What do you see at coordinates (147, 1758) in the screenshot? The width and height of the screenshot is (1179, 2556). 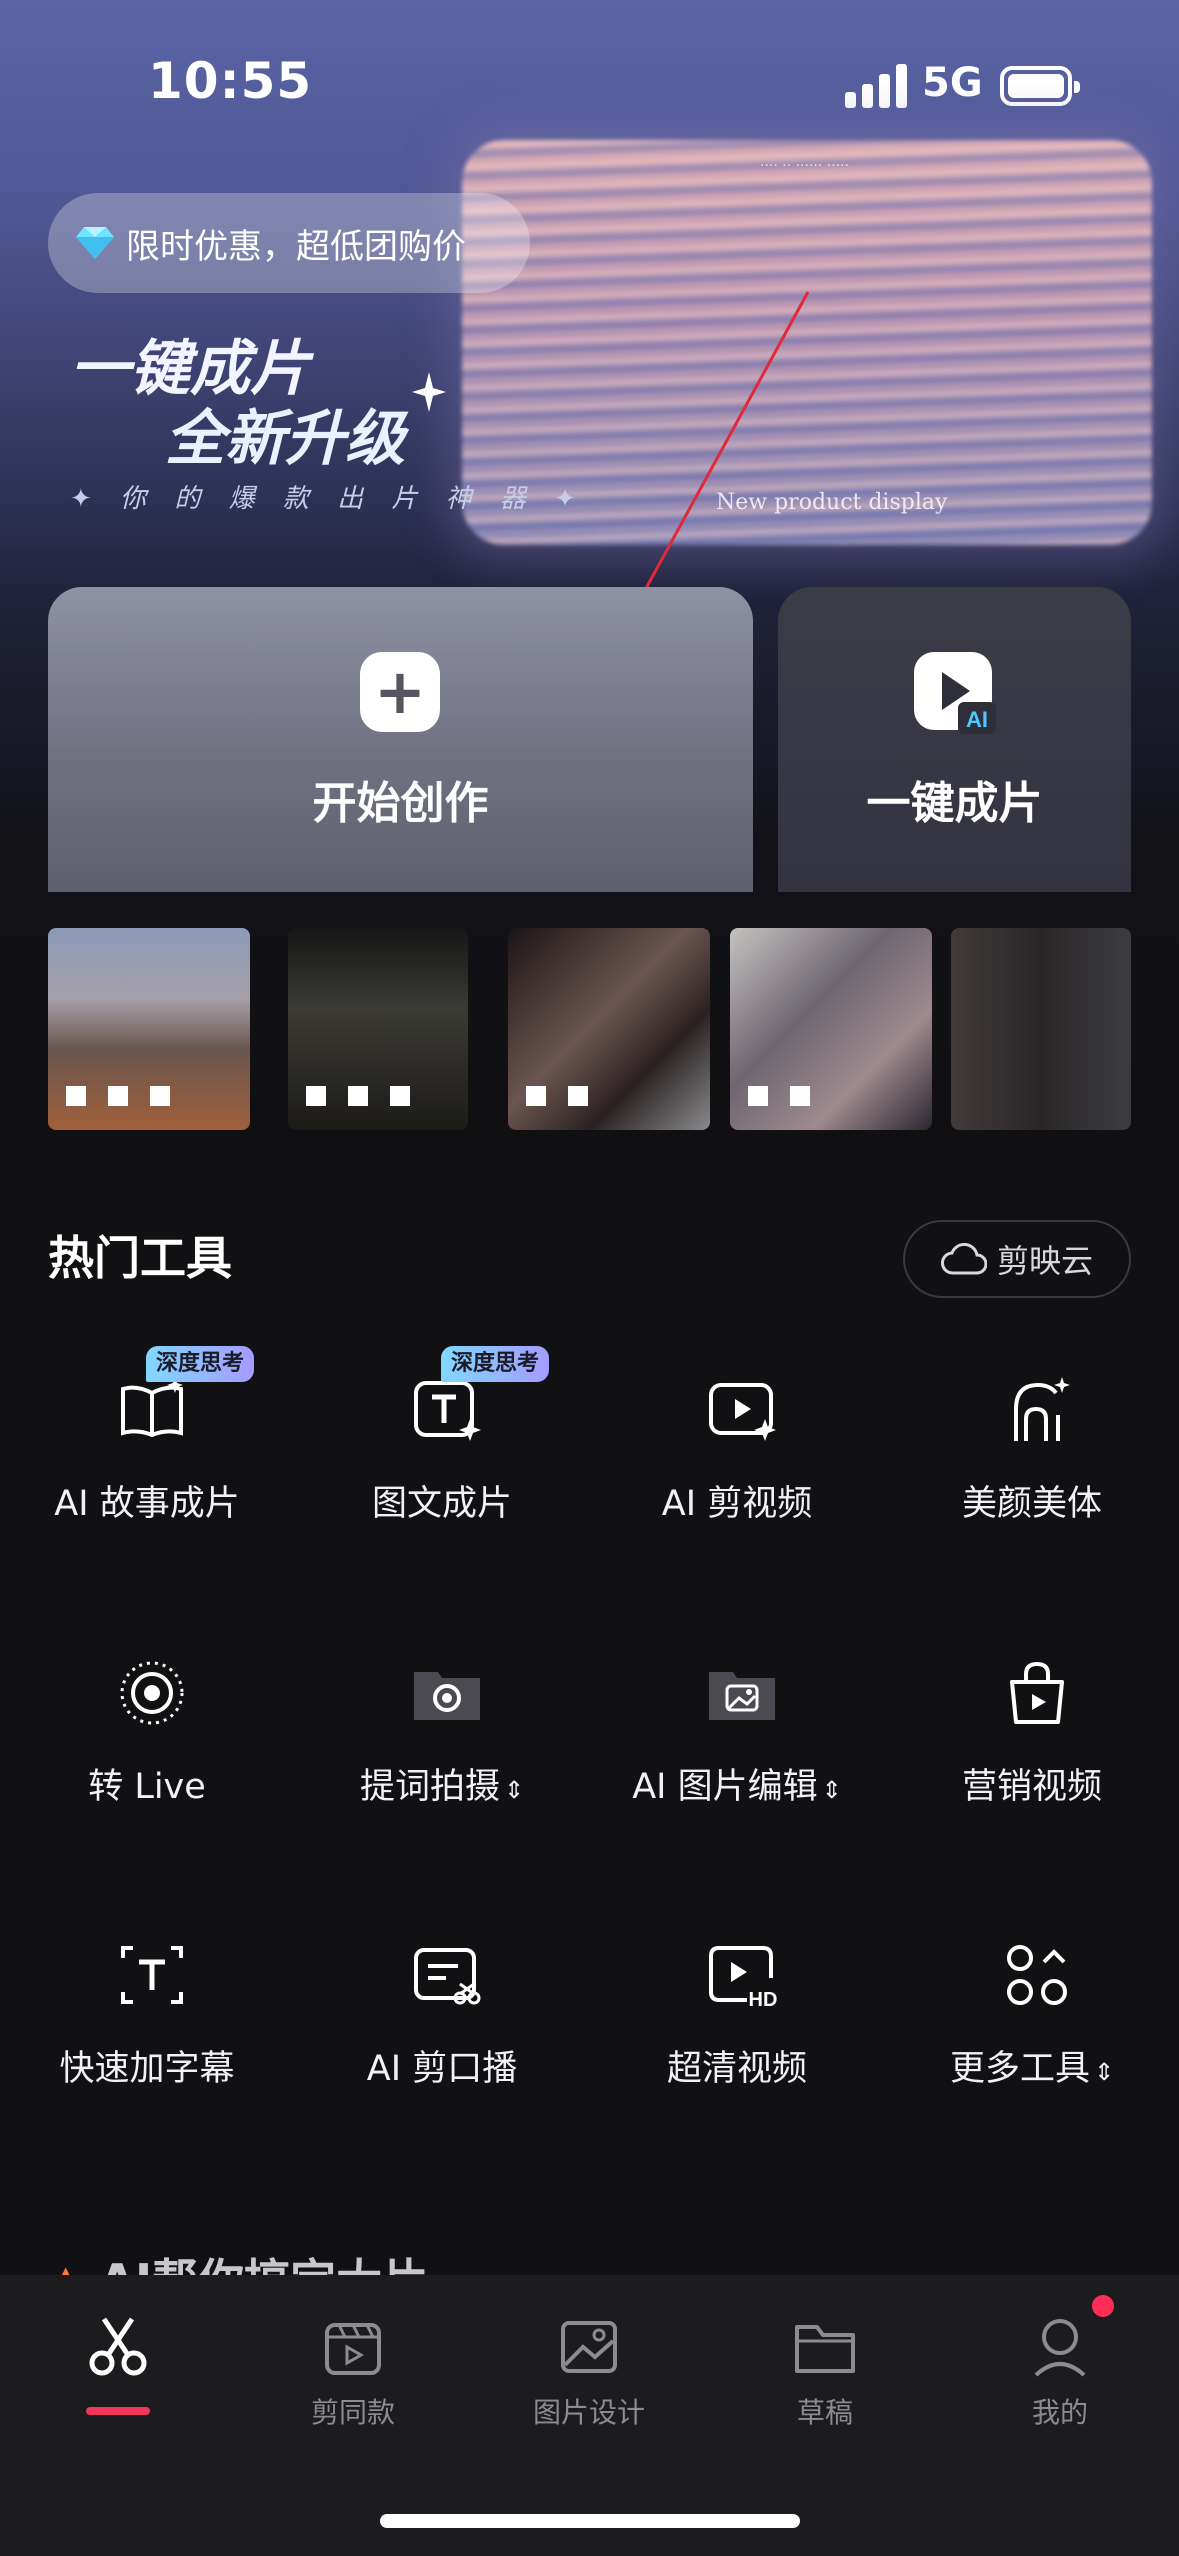 I see `tool-live: 转 Live` at bounding box center [147, 1758].